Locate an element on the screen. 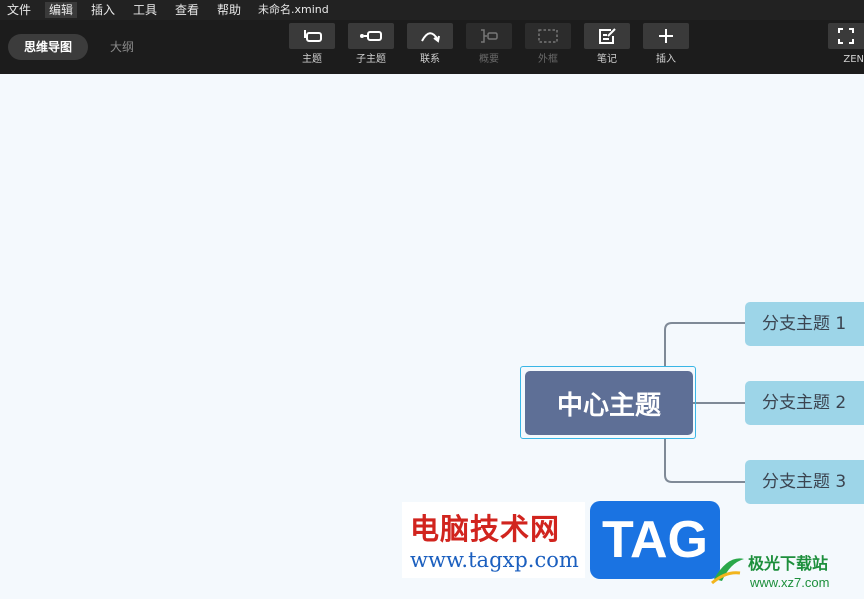 Image resolution: width=864 pixels, height=599 pixels. toolbar: 思维导图 大纲 主题 子主题 联系 概要 外框 笔记 插入 ZEN is located at coordinates (432, 47).